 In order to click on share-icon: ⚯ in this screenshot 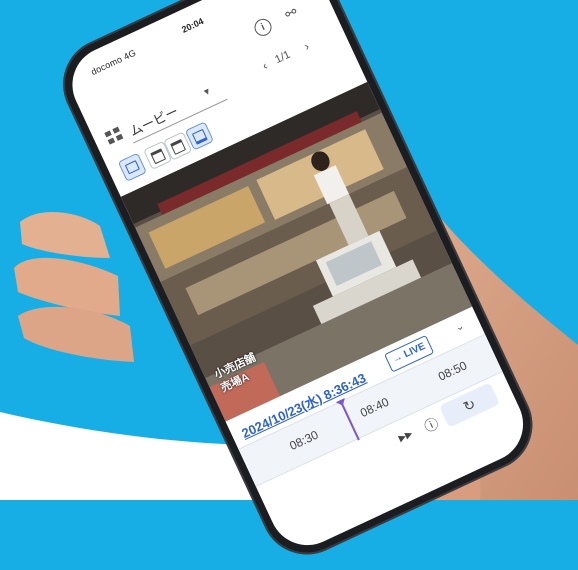, I will do `click(291, 13)`.